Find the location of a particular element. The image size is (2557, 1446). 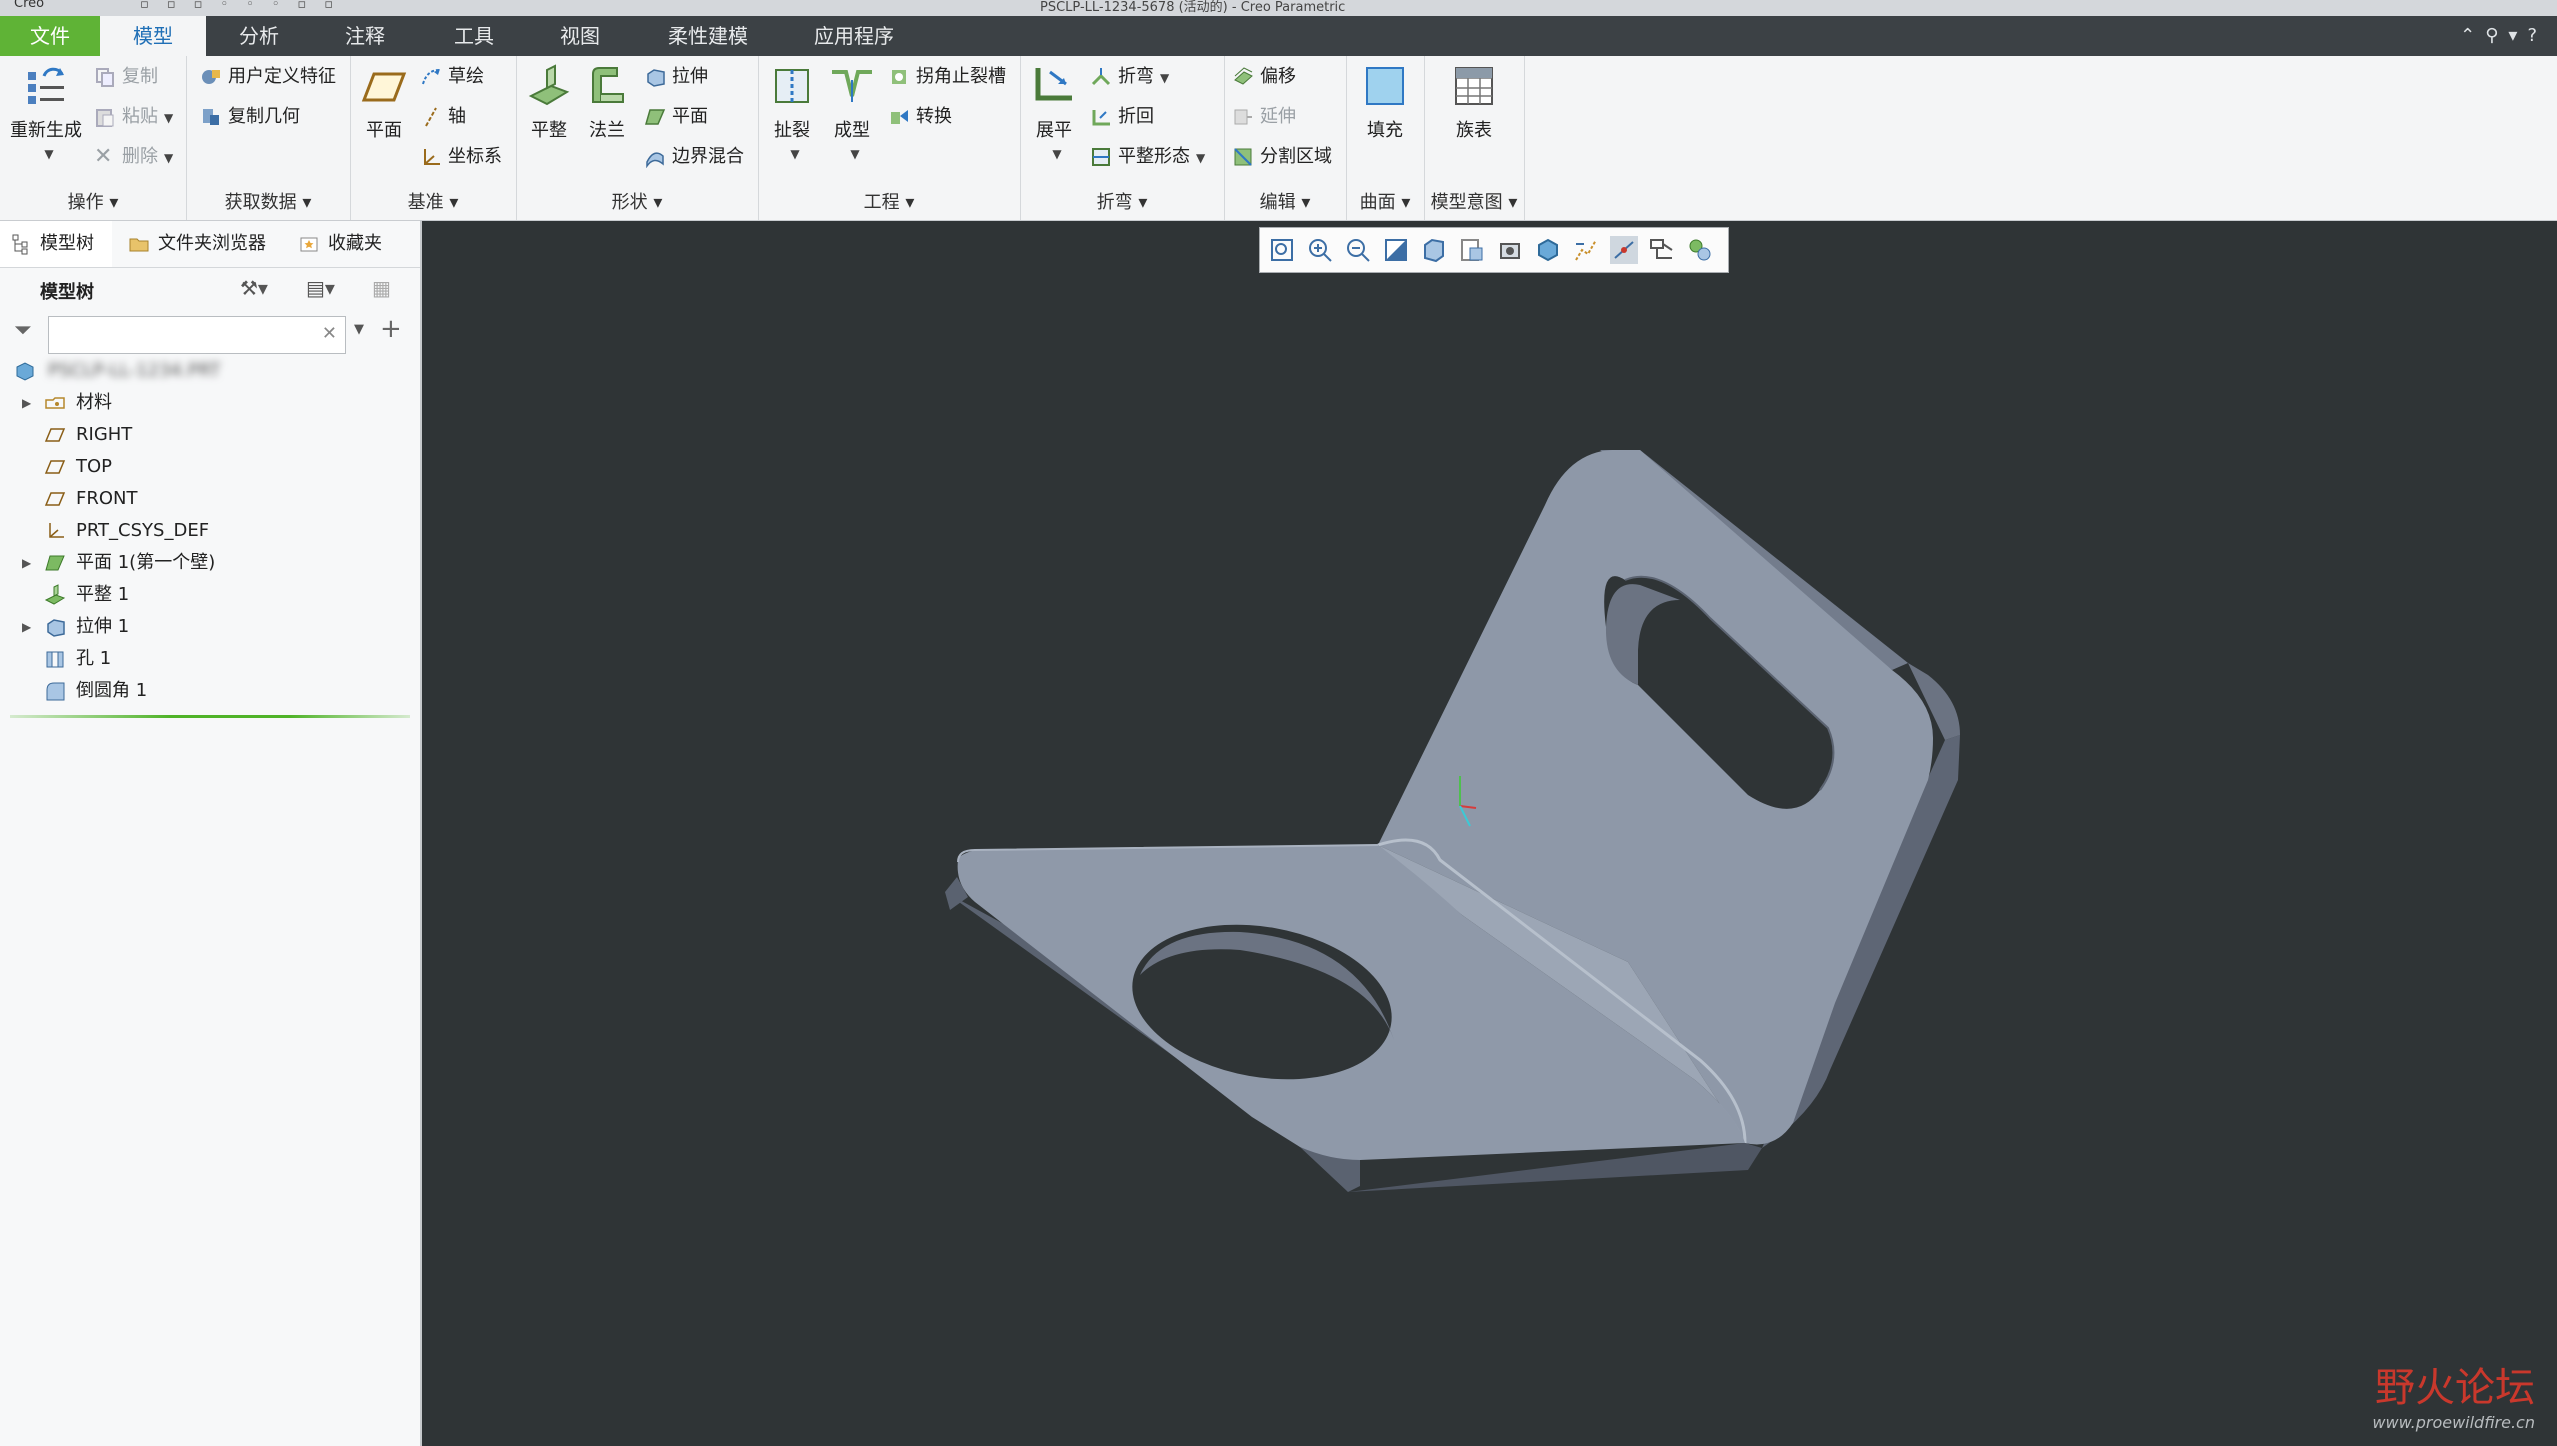

split-area-label: 分割区域 is located at coordinates (1296, 156).